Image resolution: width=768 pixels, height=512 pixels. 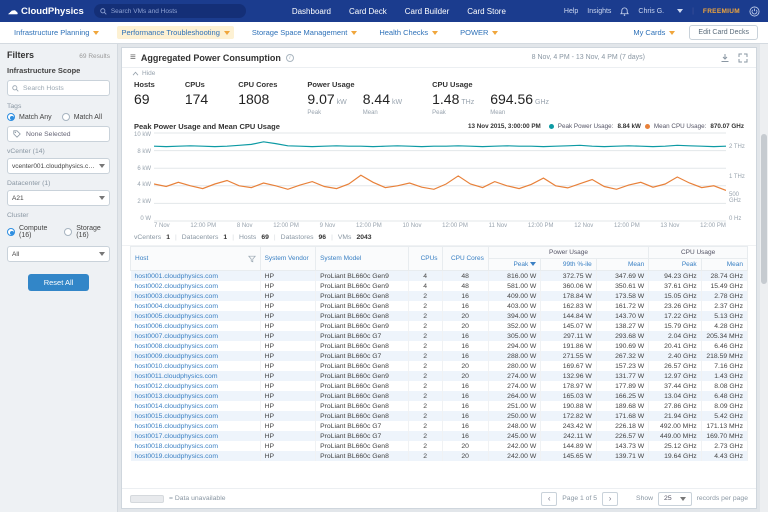 I want to click on host-link: host0010.cloudphysics.com, so click(x=195, y=366).